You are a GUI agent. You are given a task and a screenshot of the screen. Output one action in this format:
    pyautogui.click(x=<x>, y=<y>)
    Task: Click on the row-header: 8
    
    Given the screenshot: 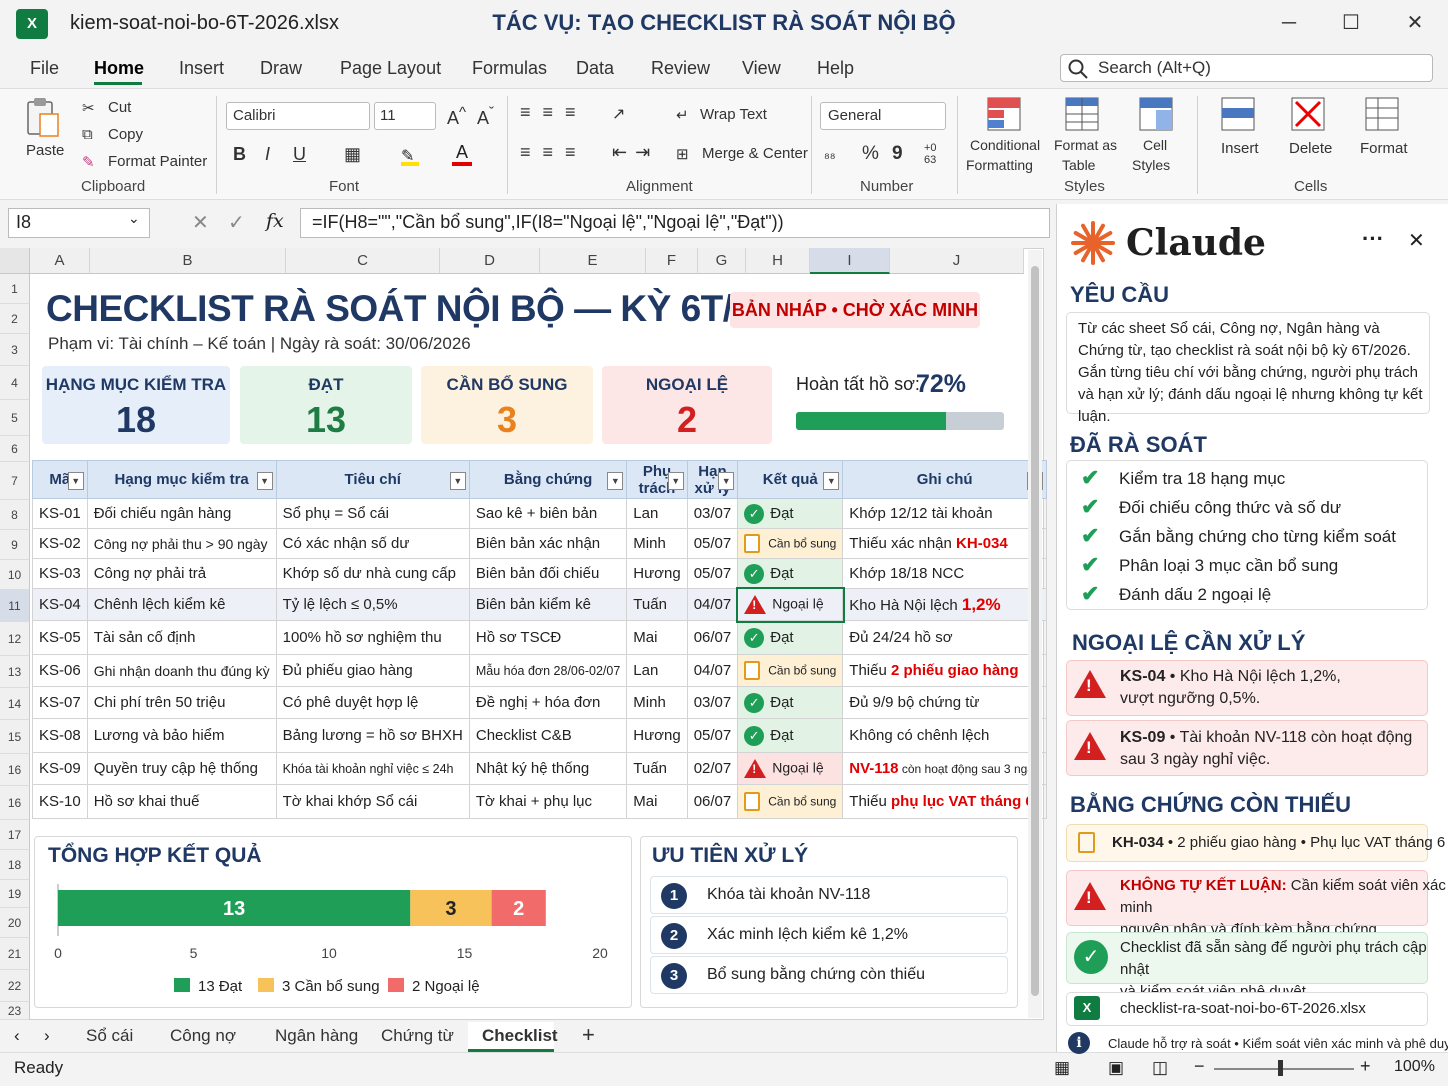 What is the action you would take?
    pyautogui.click(x=15, y=515)
    